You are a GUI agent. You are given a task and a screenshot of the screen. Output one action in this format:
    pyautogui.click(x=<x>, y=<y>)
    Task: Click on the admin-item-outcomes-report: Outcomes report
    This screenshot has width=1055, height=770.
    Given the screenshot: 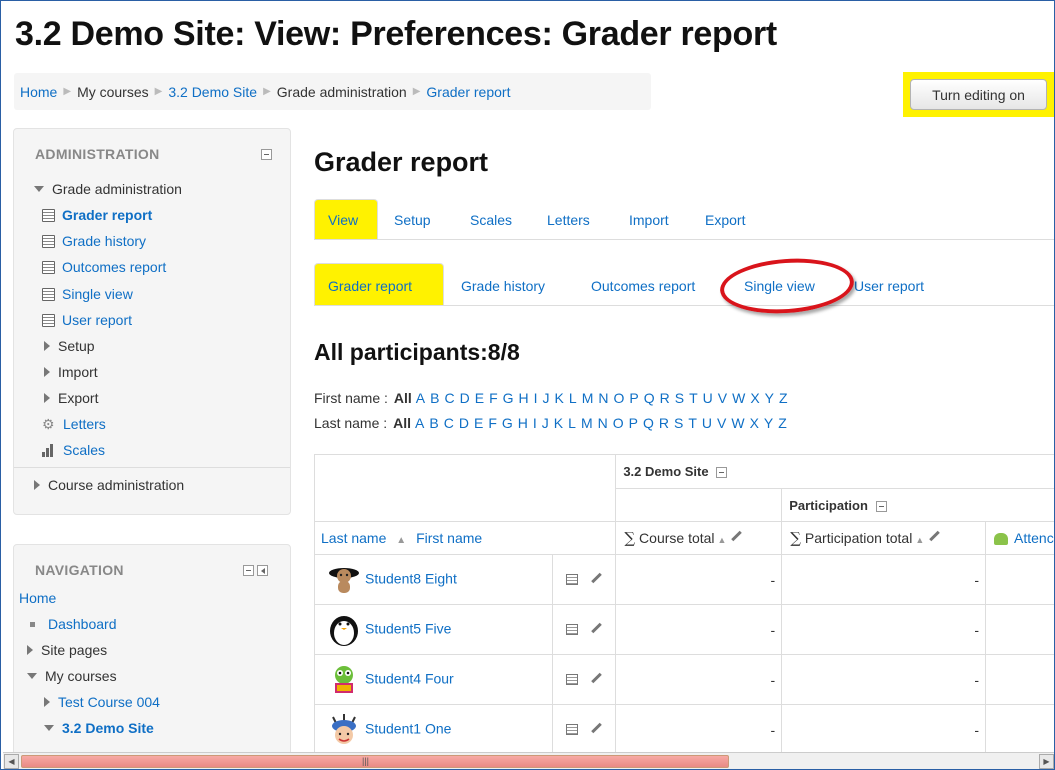 What is the action you would take?
    pyautogui.click(x=104, y=267)
    